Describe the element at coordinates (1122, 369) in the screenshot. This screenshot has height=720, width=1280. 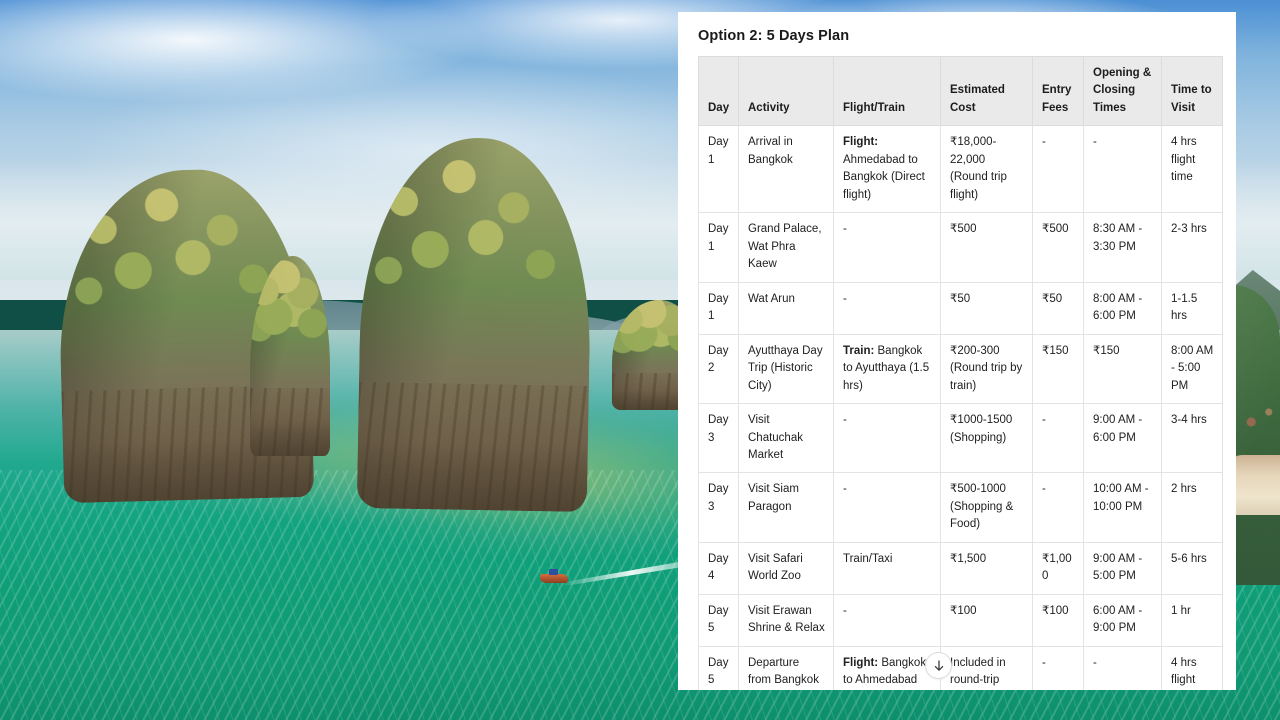
I see `cell-opening-closing-times: ₹150` at that location.